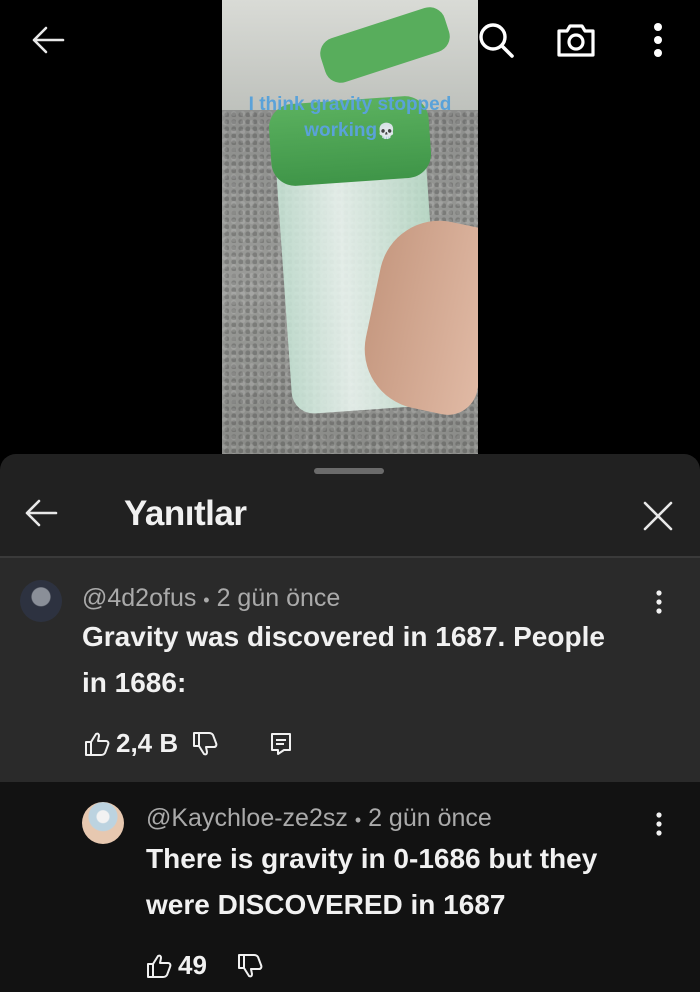 The image size is (700, 992). I want to click on video-caption-line1: I think gravity stopped, so click(350, 104).